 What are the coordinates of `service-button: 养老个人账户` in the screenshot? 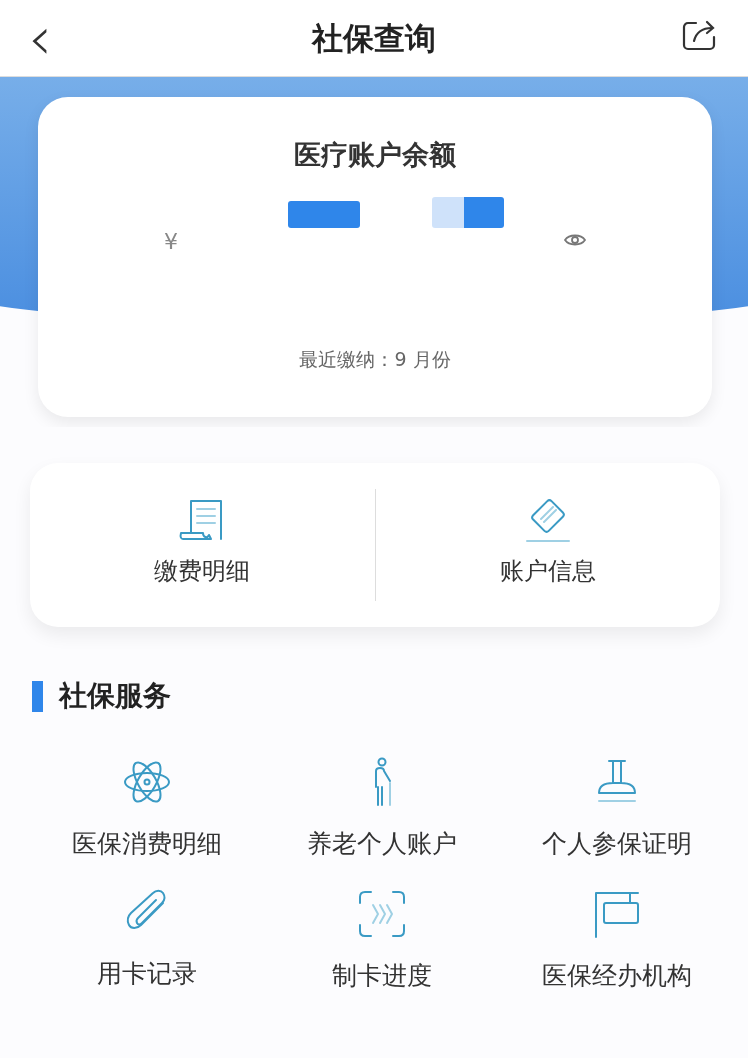 It's located at (382, 810).